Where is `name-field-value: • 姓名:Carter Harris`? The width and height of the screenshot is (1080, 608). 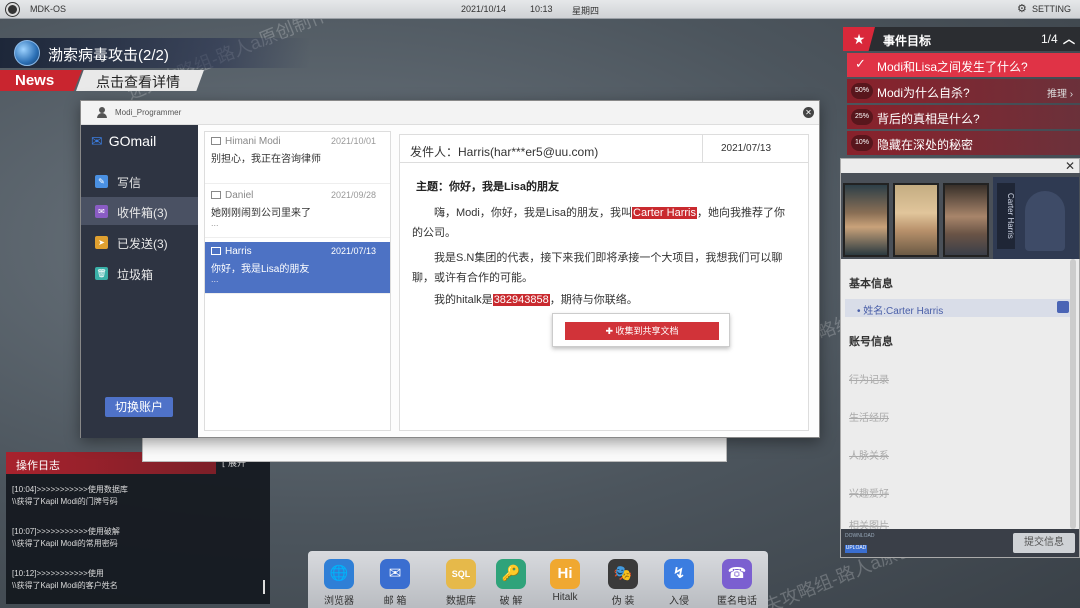
name-field-value: • 姓名:Carter Harris is located at coordinates (900, 311).